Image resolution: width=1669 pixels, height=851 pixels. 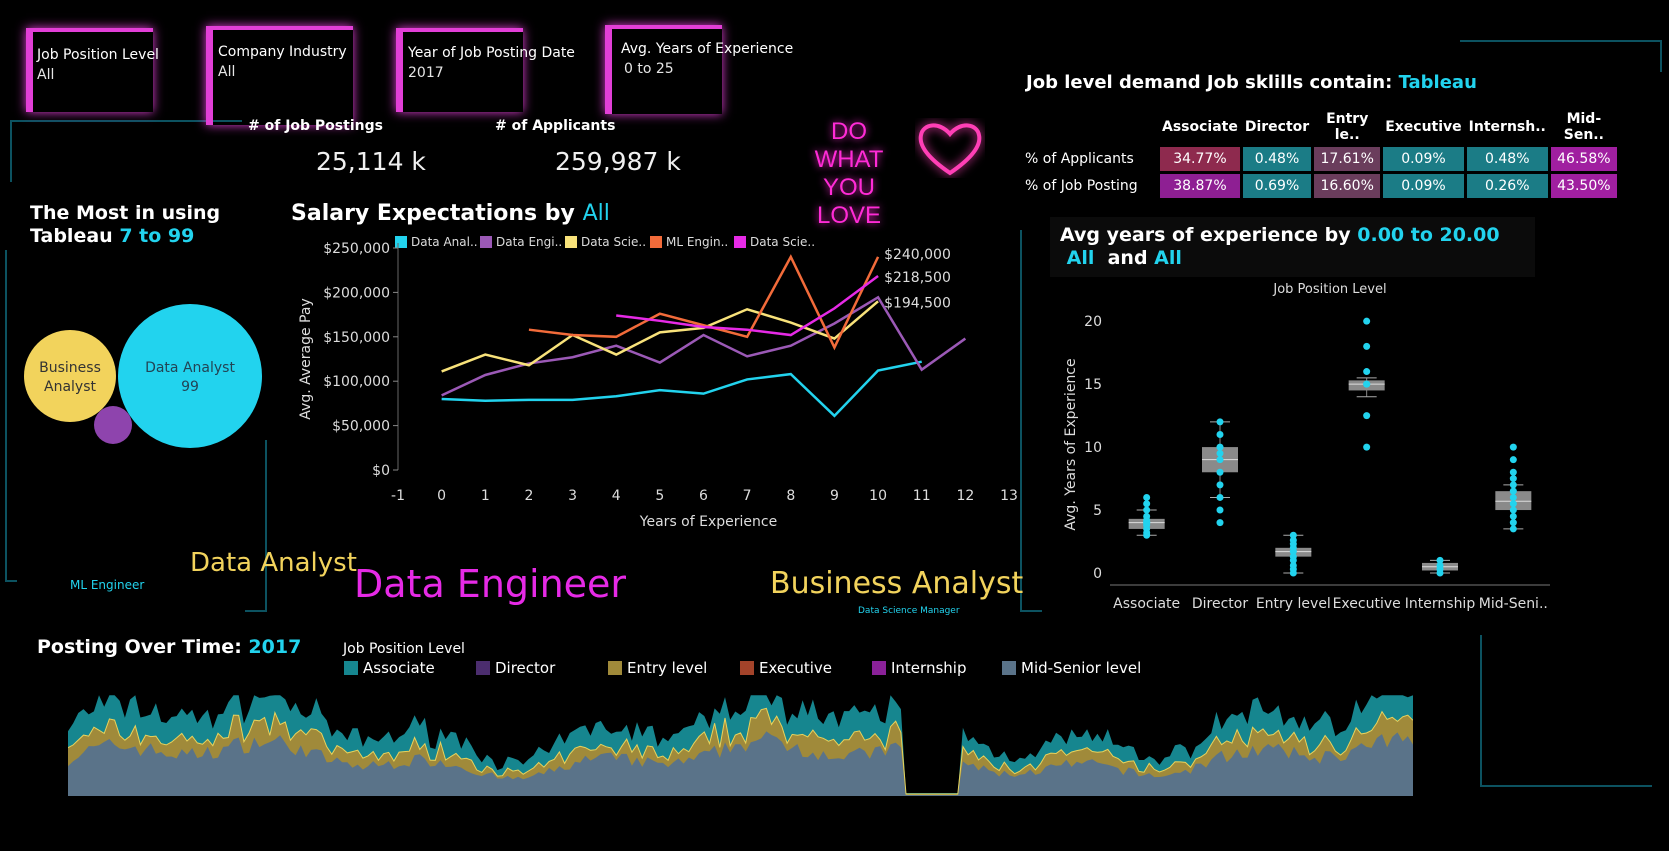 I want to click on filter-value: 0 to 25, so click(x=649, y=69).